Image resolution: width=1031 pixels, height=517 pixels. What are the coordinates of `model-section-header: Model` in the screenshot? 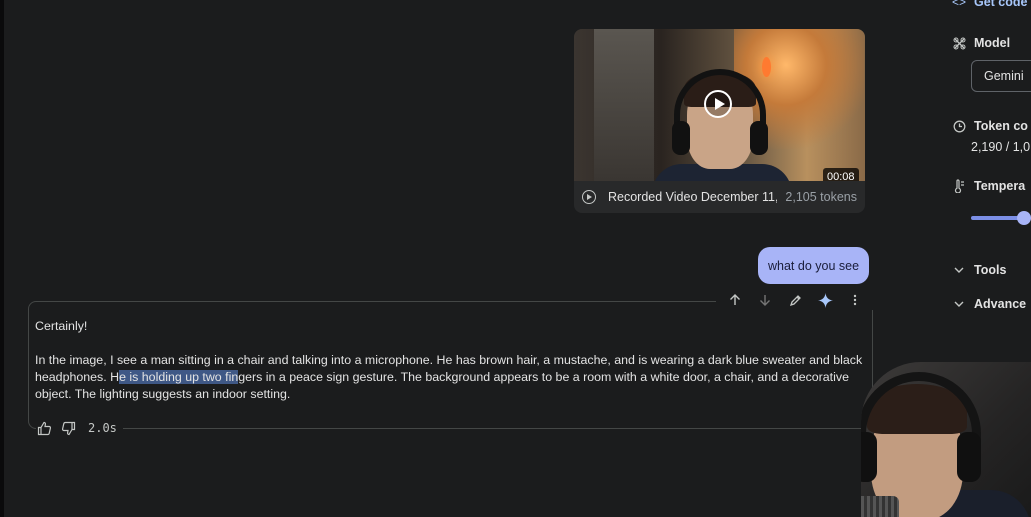 It's located at (981, 43).